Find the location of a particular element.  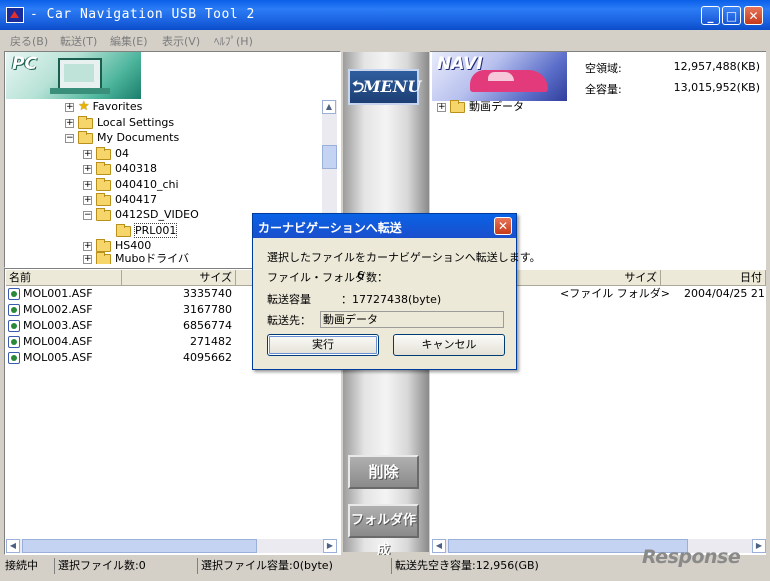

tree-label: PRL001 is located at coordinates (155, 230).